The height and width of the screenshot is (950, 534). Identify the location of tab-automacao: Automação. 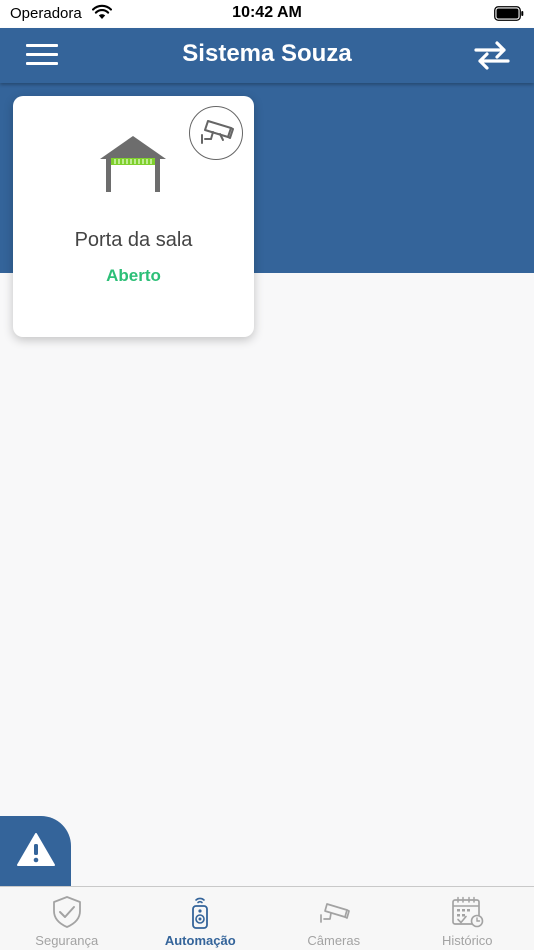
(201, 918).